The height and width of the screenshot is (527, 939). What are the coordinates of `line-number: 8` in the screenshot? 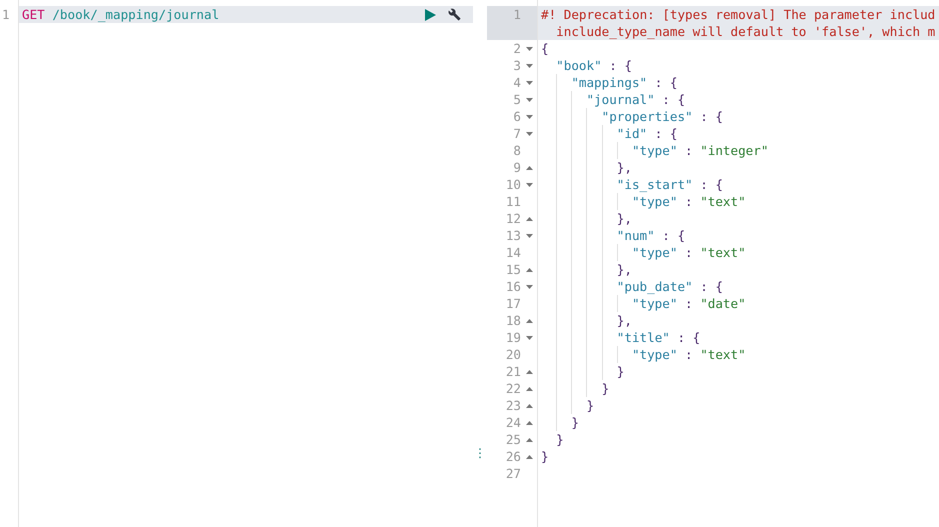 It's located at (517, 150).